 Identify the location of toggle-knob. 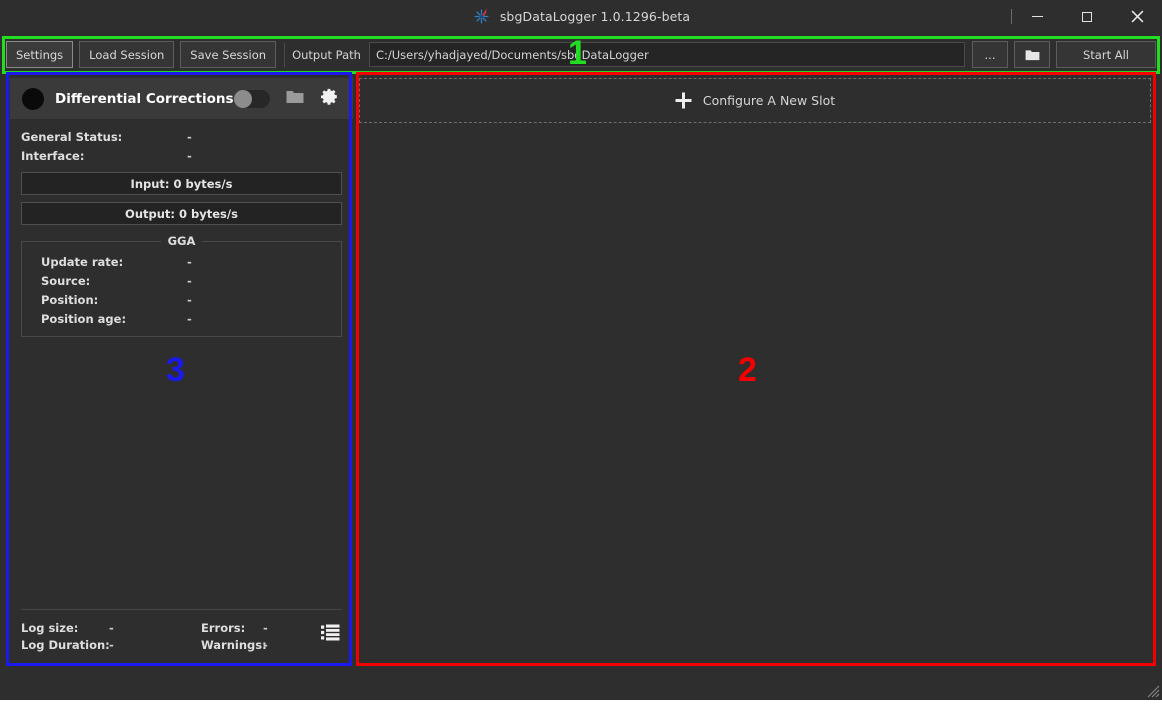
(243, 98).